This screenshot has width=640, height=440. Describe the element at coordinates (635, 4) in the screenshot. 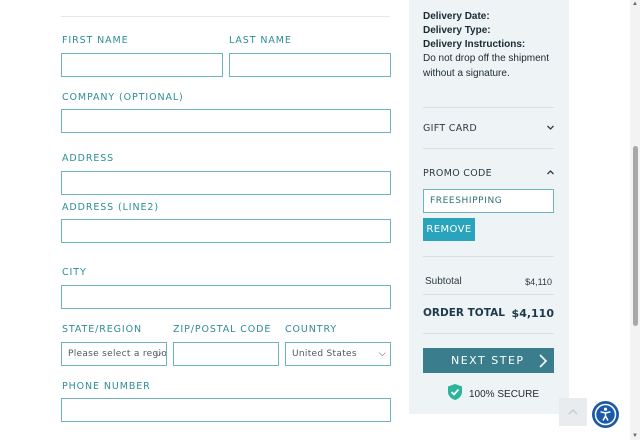

I see `scroll-up-icon: ▲` at that location.